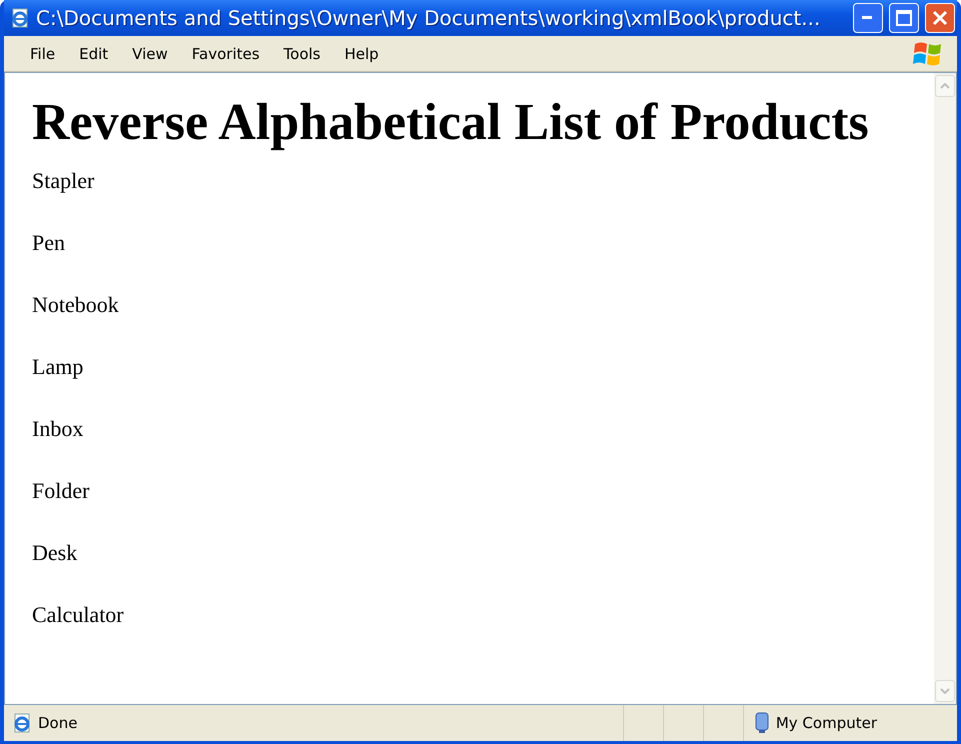 Image resolution: width=961 pixels, height=744 pixels. Describe the element at coordinates (150, 53) in the screenshot. I see `menu-item: View` at that location.